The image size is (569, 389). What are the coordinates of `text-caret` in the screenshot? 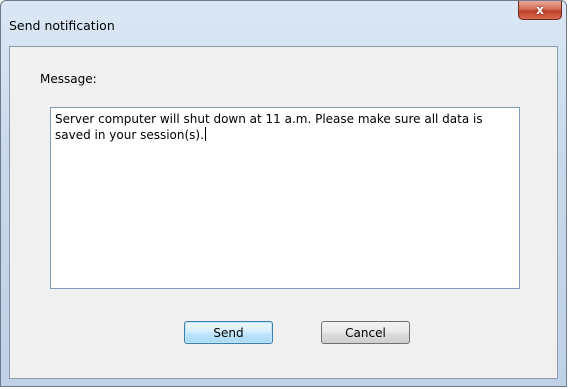 It's located at (205, 134).